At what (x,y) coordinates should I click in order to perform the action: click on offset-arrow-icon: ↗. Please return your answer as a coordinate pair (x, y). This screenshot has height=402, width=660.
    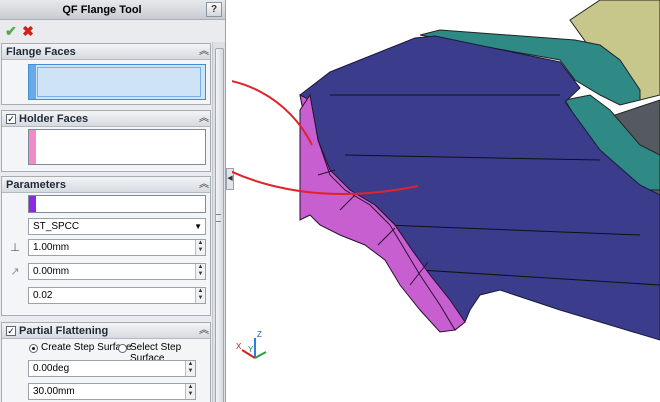
    Looking at the image, I should click on (15, 272).